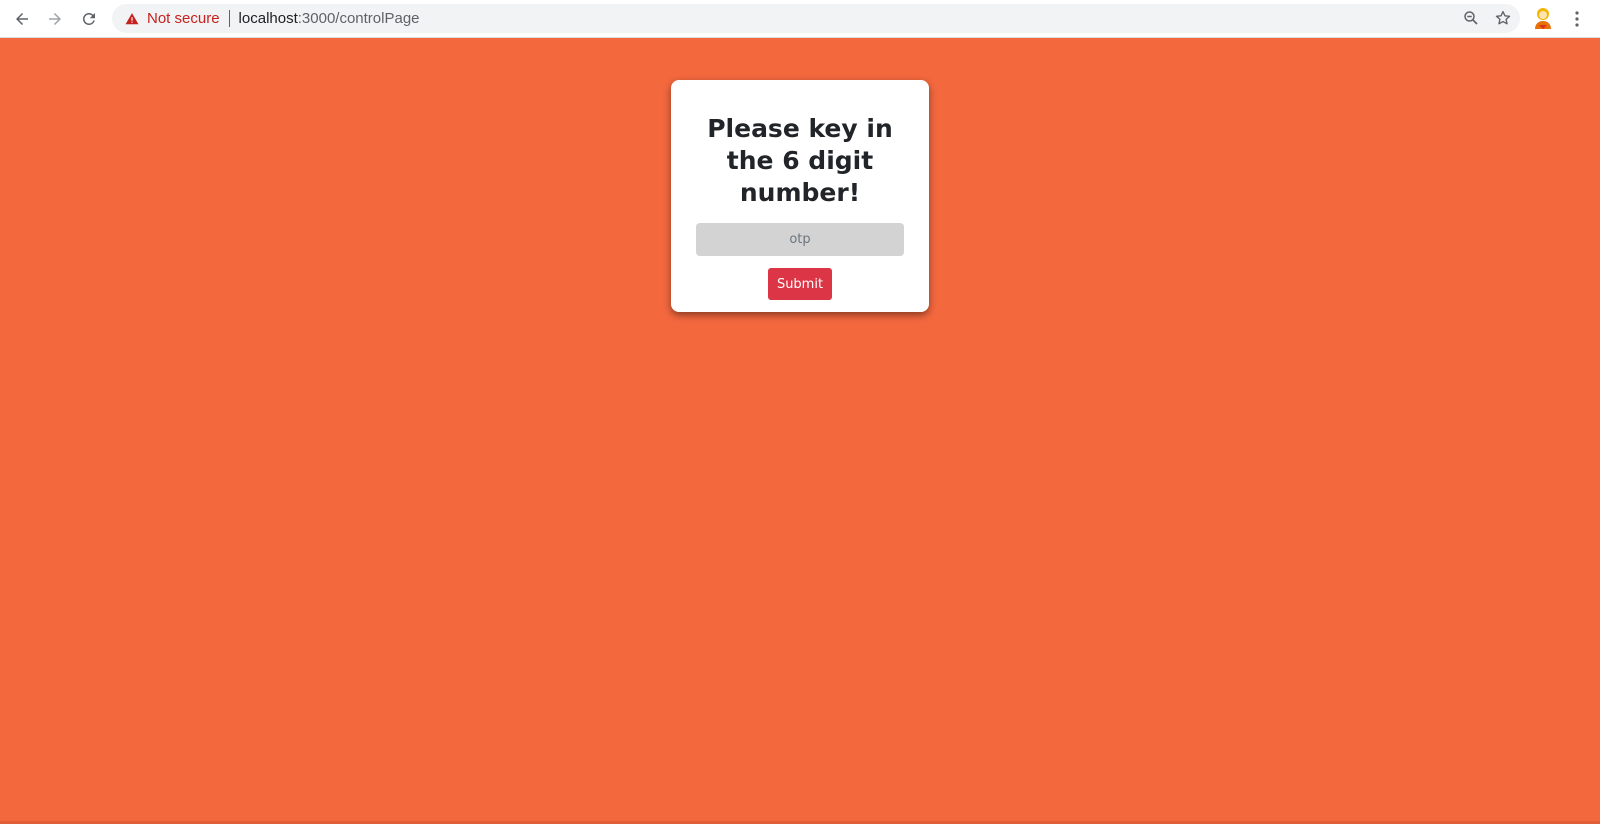 This screenshot has width=1600, height=824. Describe the element at coordinates (800, 160) in the screenshot. I see `page-title: Please key in the 6 digit number!` at that location.